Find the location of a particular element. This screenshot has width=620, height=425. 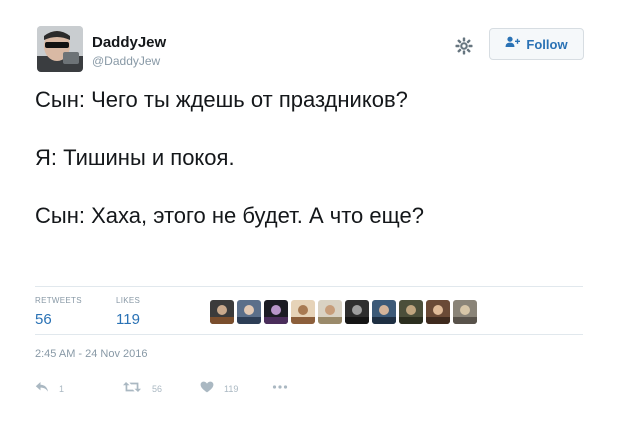

retweet-button: 56 is located at coordinates (142, 389).